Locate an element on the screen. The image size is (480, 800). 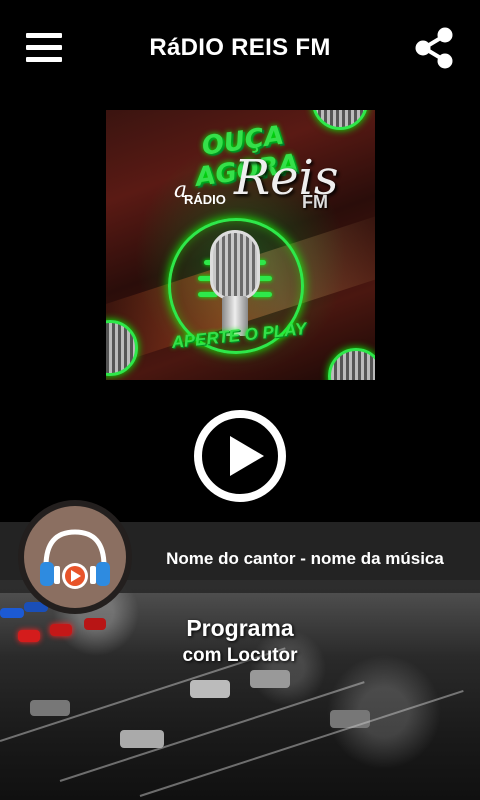
avatar-background is located at coordinates (75, 557).